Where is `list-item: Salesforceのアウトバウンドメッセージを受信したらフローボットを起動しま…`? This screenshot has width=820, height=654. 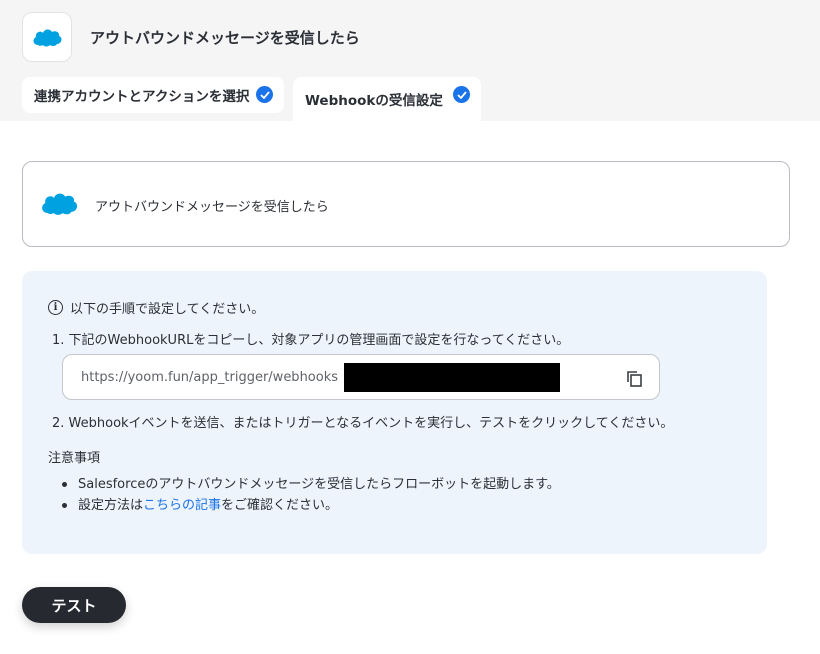 list-item: Salesforceのアウトバウンドメッセージを受信したらフローボットを起動しま… is located at coordinates (310, 484).